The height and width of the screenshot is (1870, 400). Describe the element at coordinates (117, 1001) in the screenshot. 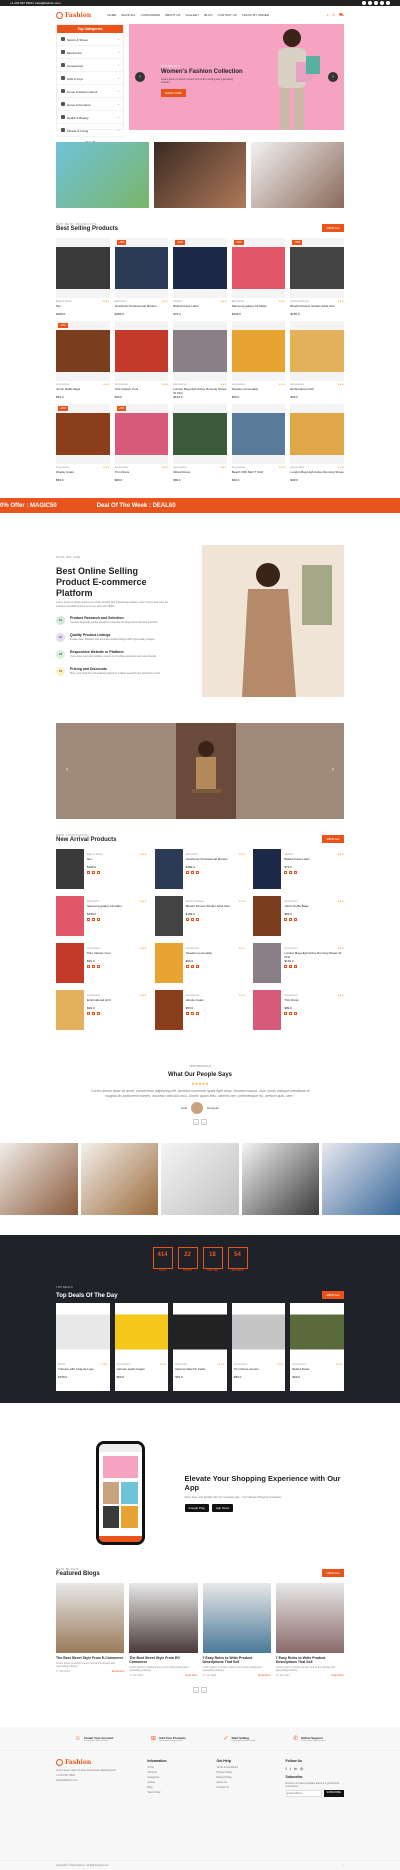

I see `product-name: Embroidered shirt` at that location.